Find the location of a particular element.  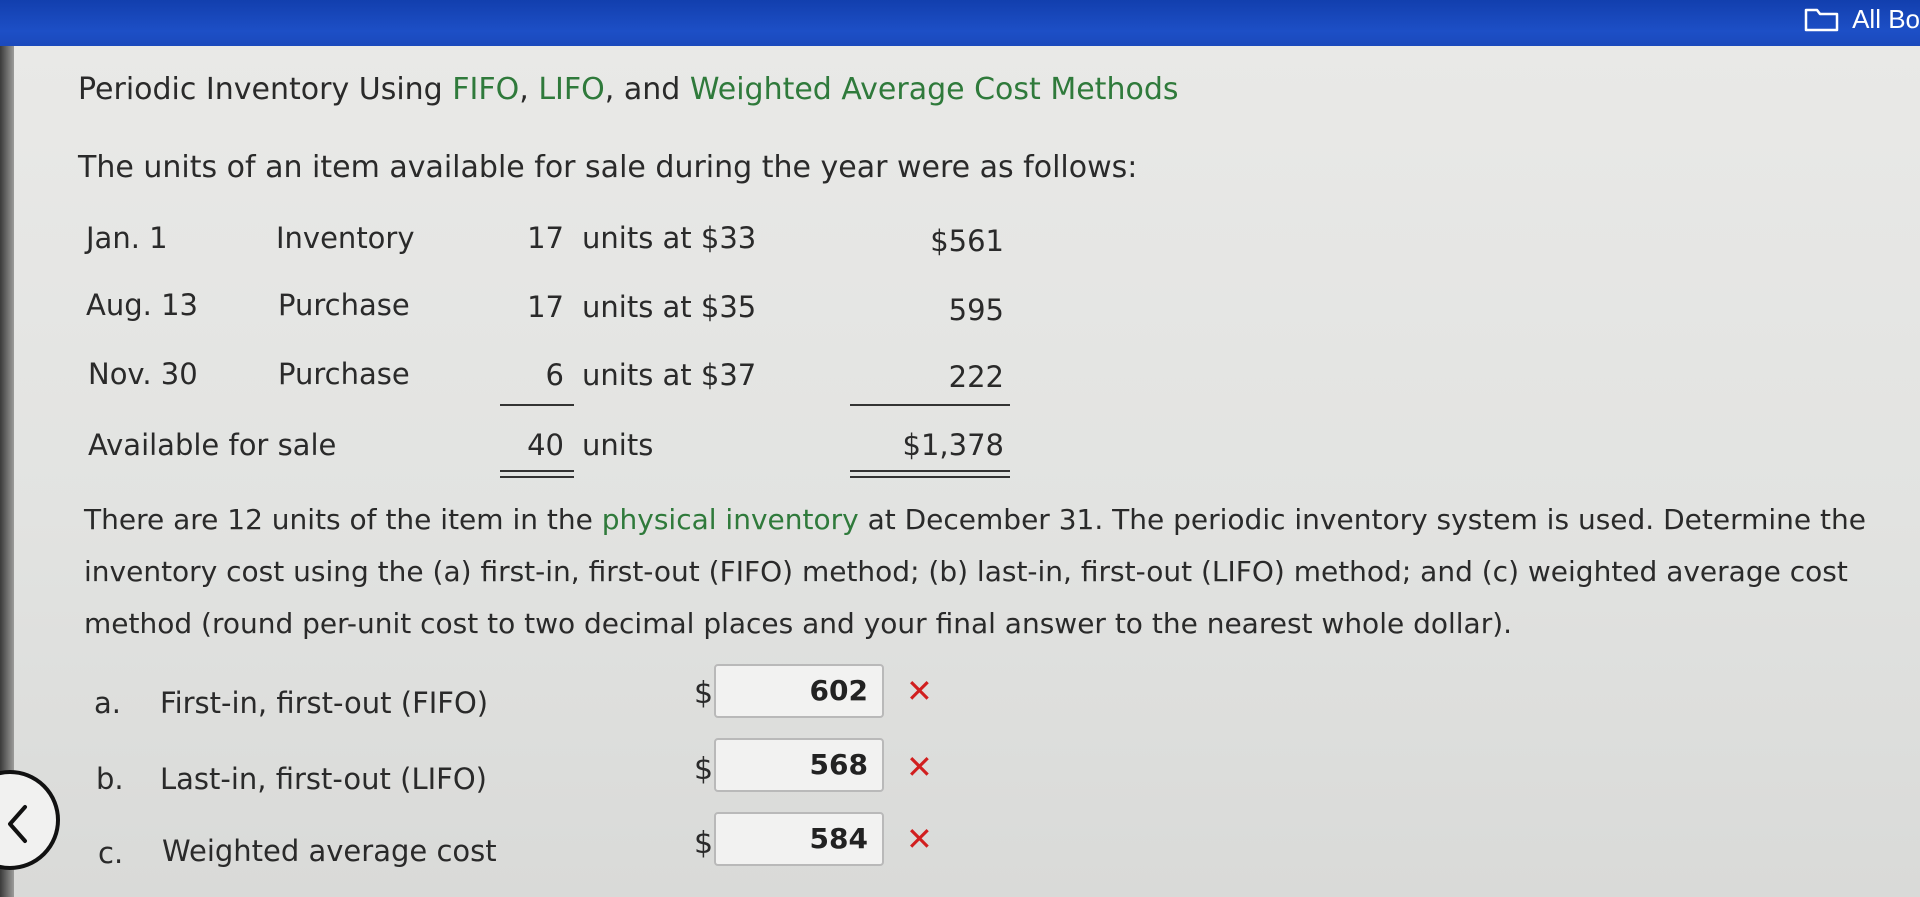

problem-text: There are 12 units of the item in the is located at coordinates (343, 519).